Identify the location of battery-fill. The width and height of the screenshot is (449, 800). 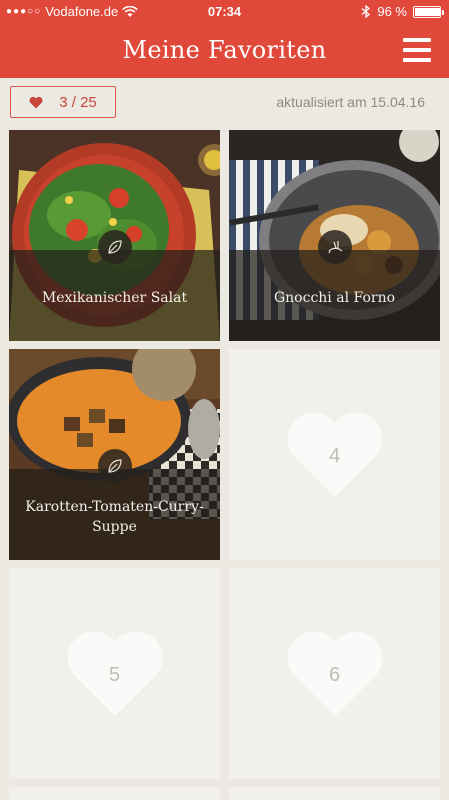
(427, 11).